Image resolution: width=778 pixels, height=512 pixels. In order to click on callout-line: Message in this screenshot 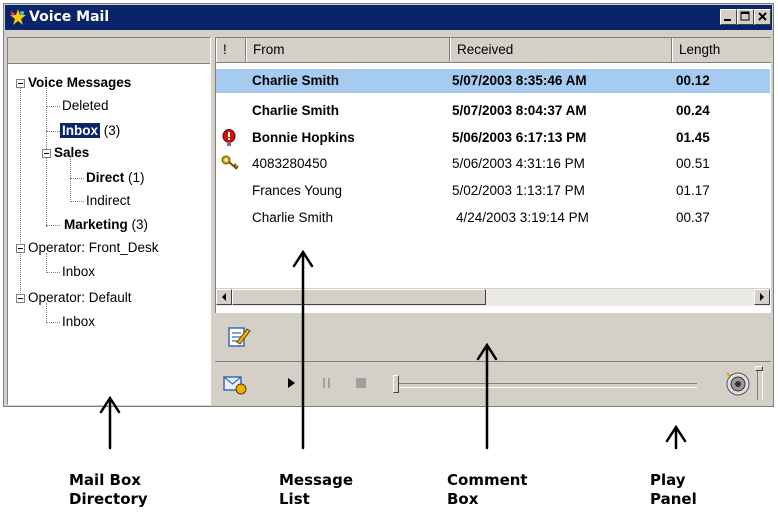, I will do `click(316, 480)`.